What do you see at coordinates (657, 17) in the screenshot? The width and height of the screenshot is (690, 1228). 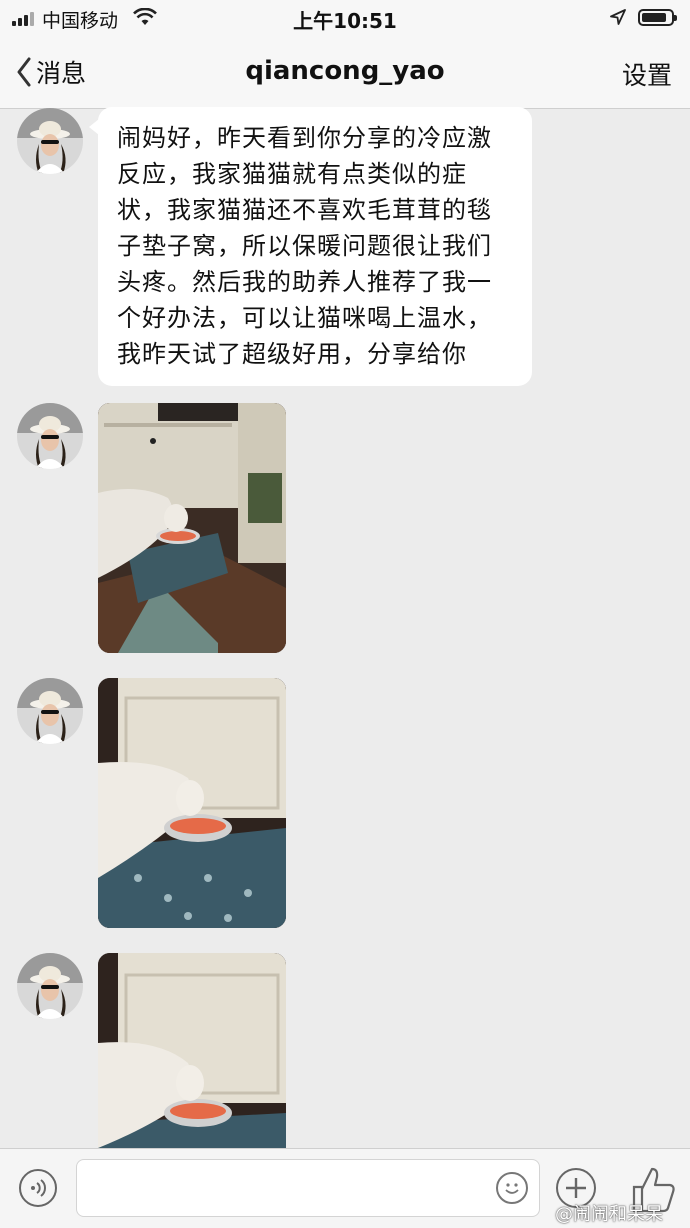 I see `battery-icon` at bounding box center [657, 17].